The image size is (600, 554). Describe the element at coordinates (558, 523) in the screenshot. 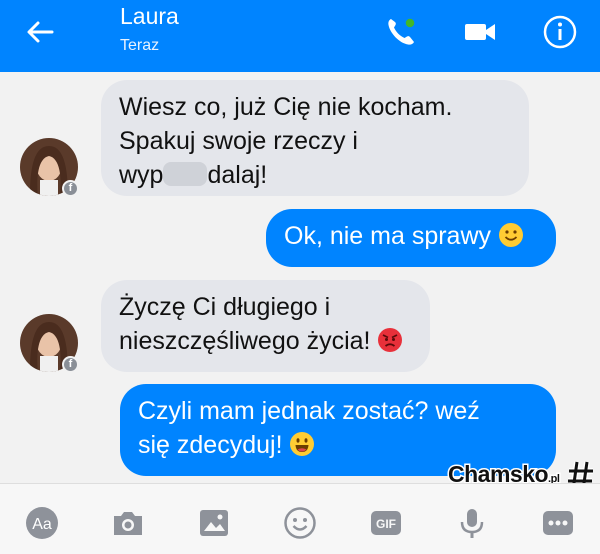

I see `more-icon` at that location.